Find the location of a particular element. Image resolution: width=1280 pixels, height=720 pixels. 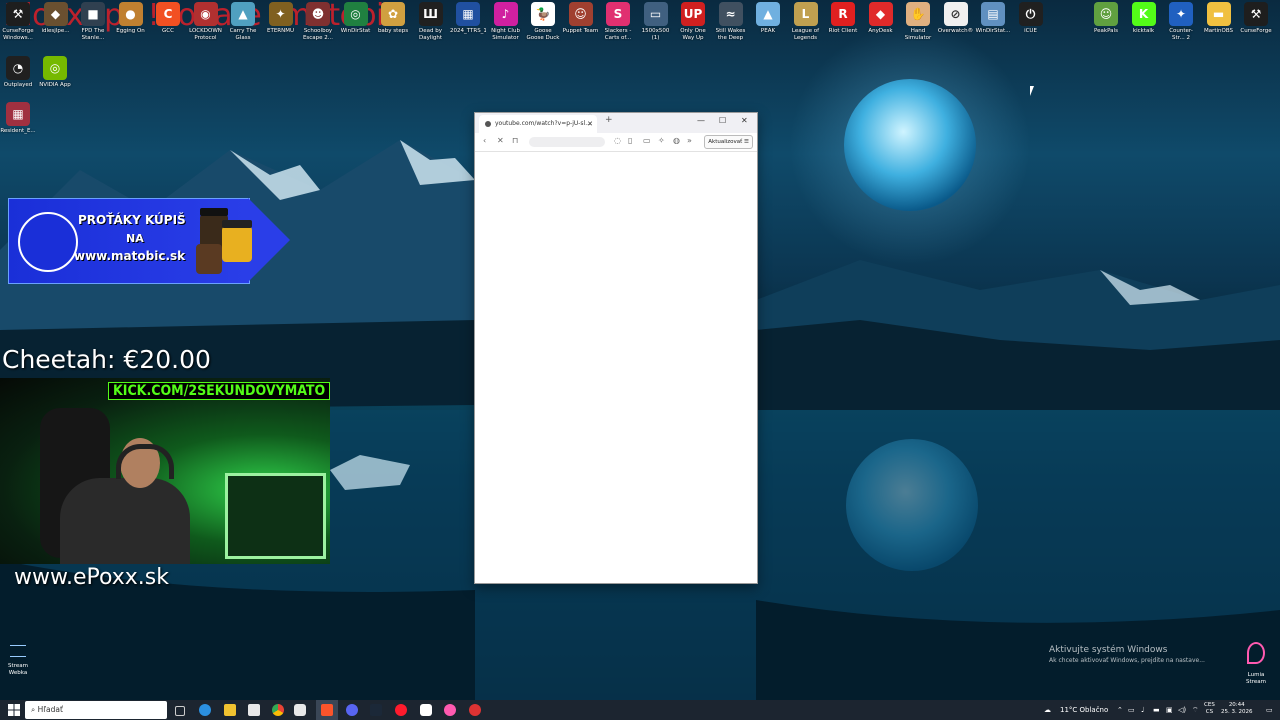

page-content is located at coordinates (616, 367).